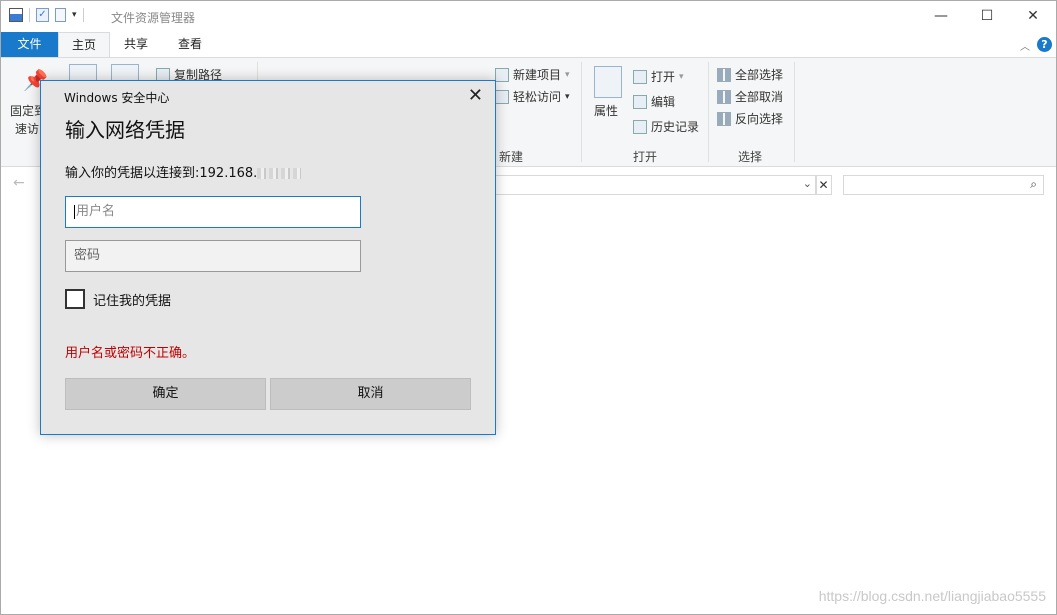 The height and width of the screenshot is (615, 1057). I want to click on dialog-close-icon: ✕, so click(475, 96).